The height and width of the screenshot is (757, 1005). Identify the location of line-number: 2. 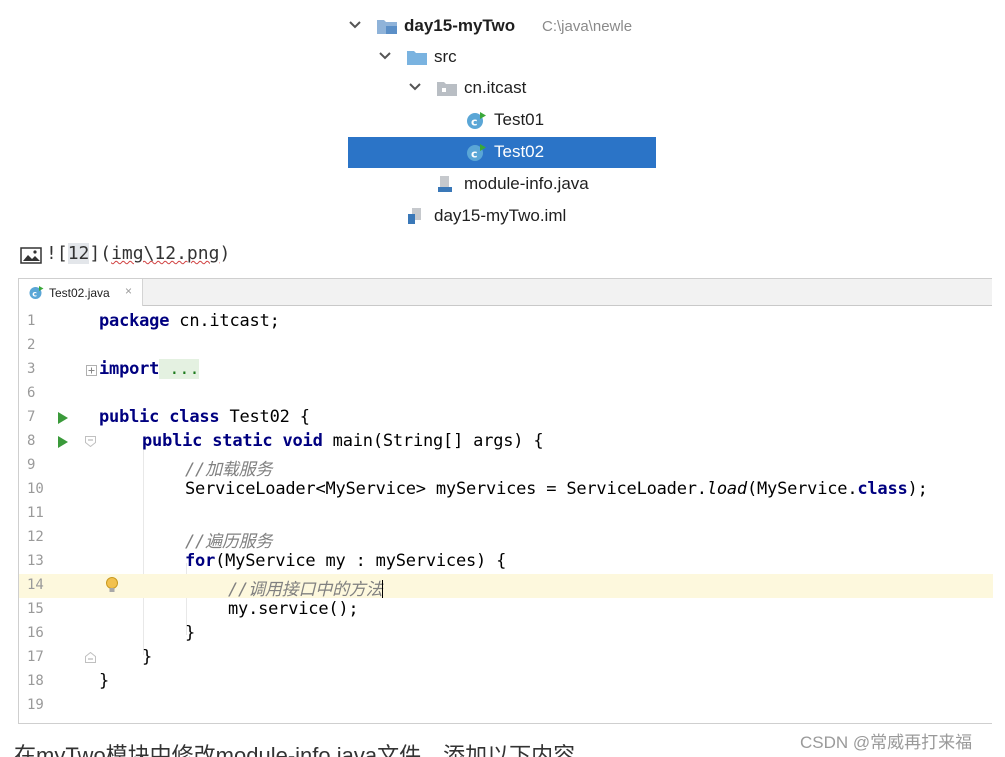
(31, 345).